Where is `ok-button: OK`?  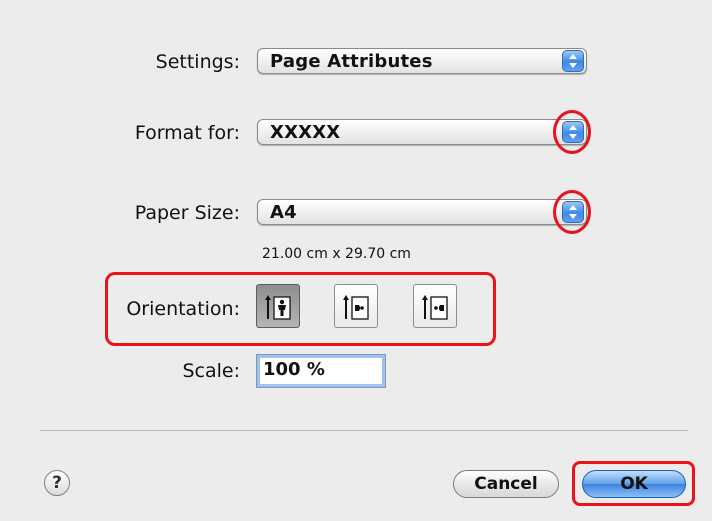 ok-button: OK is located at coordinates (634, 484).